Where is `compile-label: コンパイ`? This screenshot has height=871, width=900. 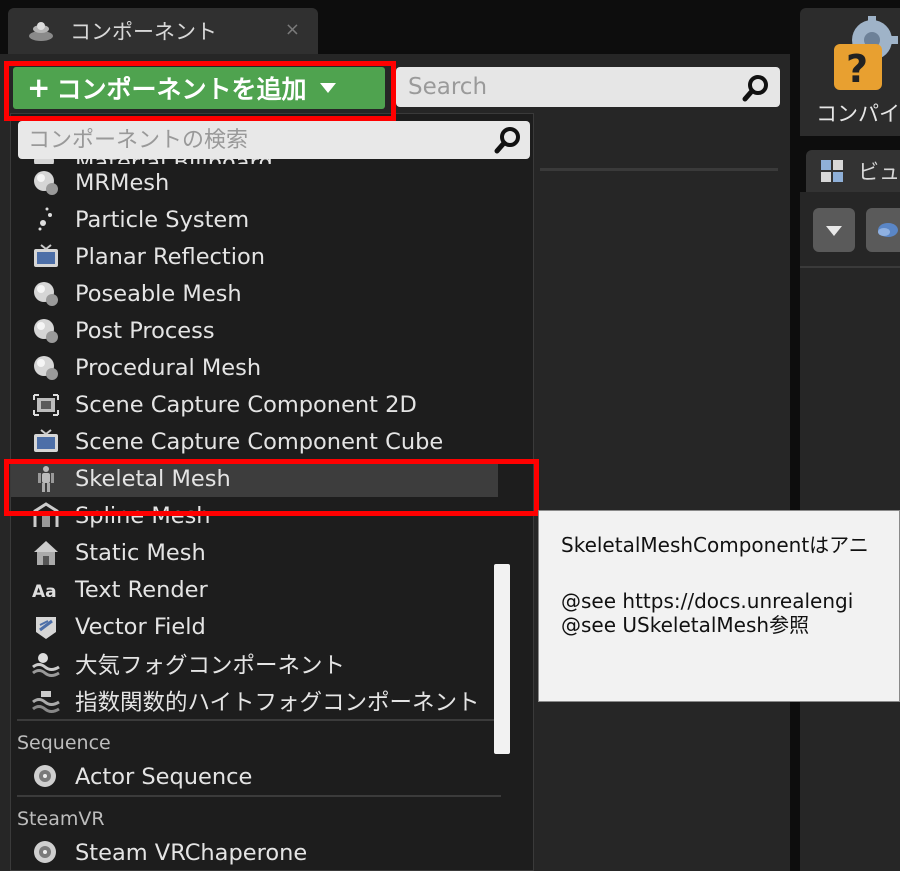
compile-label: コンパイ is located at coordinates (858, 114).